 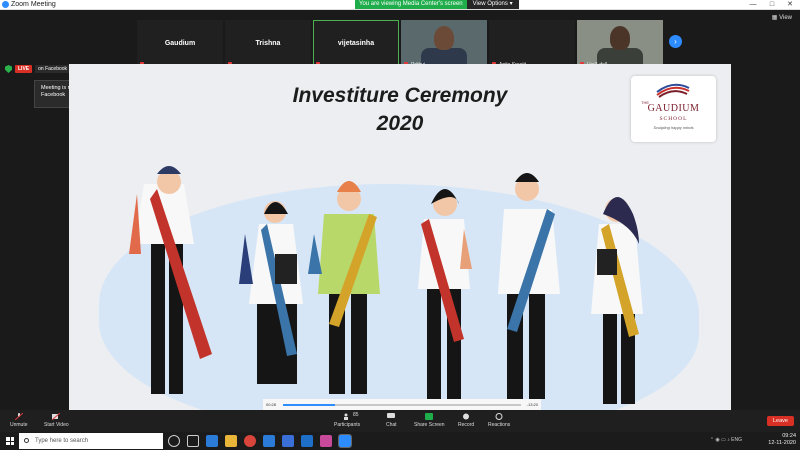 I want to click on file-explorer-icon, so click(x=231, y=441).